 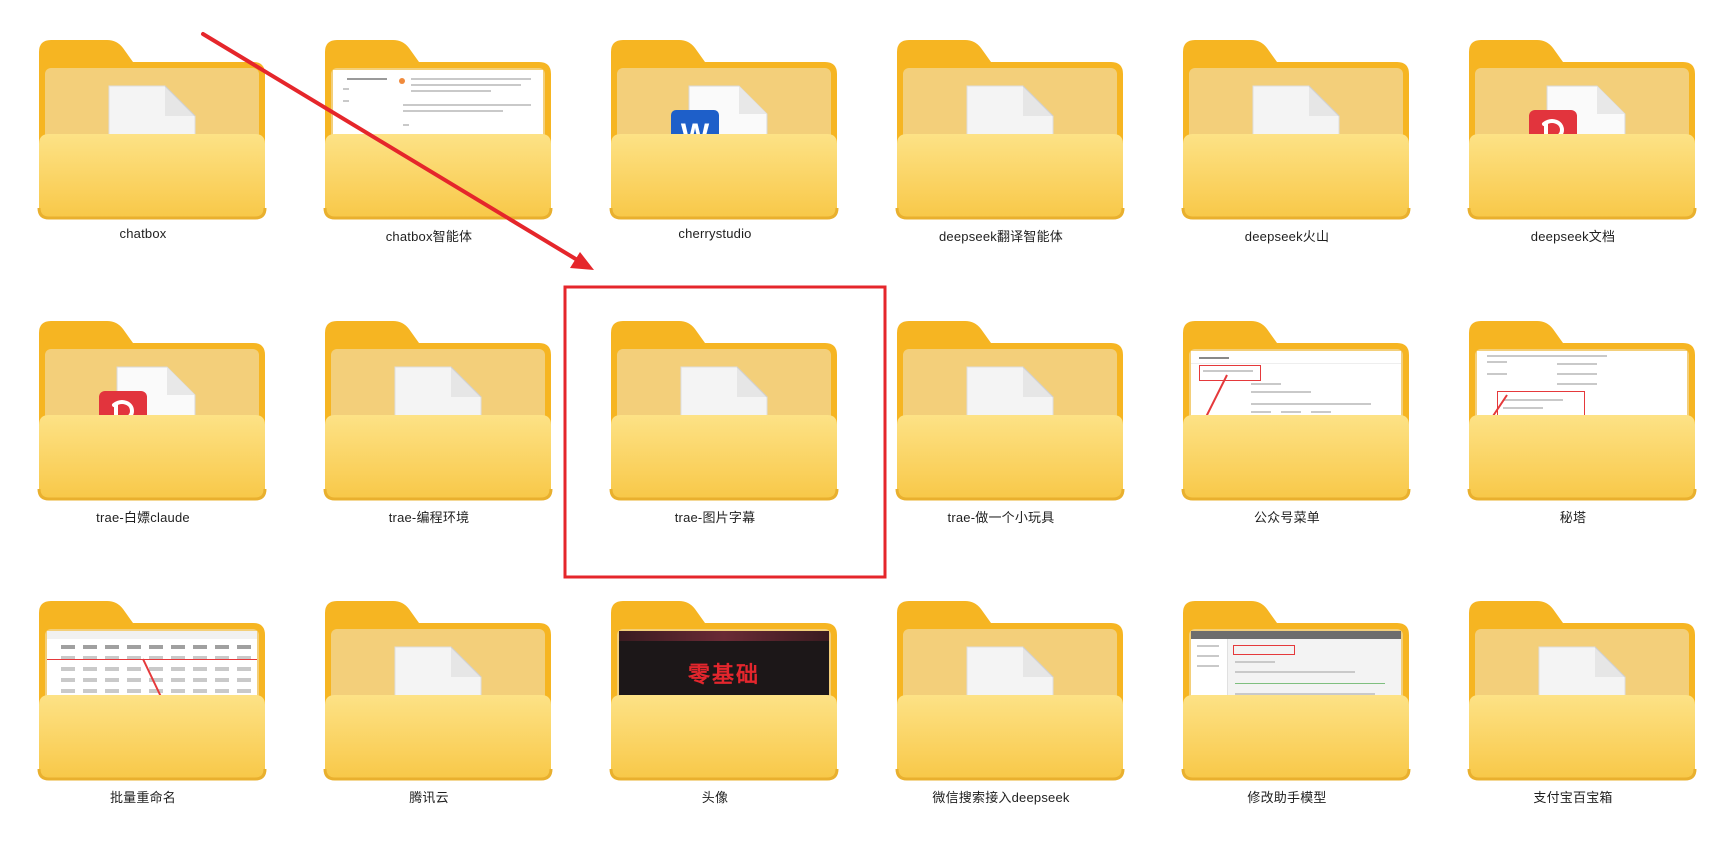 What do you see at coordinates (1573, 797) in the screenshot?
I see `folder-label: 支付宝百宝箱` at bounding box center [1573, 797].